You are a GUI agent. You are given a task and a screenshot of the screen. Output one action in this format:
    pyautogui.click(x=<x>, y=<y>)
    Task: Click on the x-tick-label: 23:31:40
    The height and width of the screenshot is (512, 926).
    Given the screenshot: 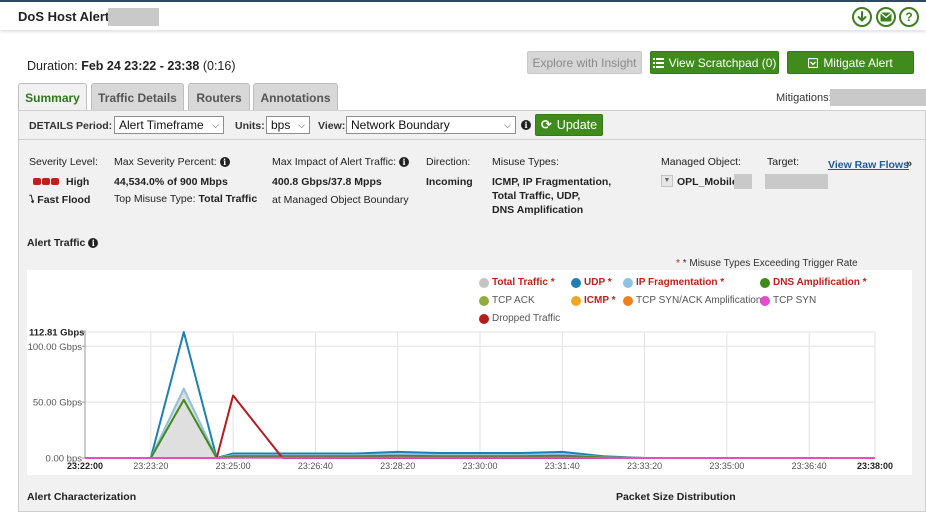 What is the action you would take?
    pyautogui.click(x=562, y=466)
    